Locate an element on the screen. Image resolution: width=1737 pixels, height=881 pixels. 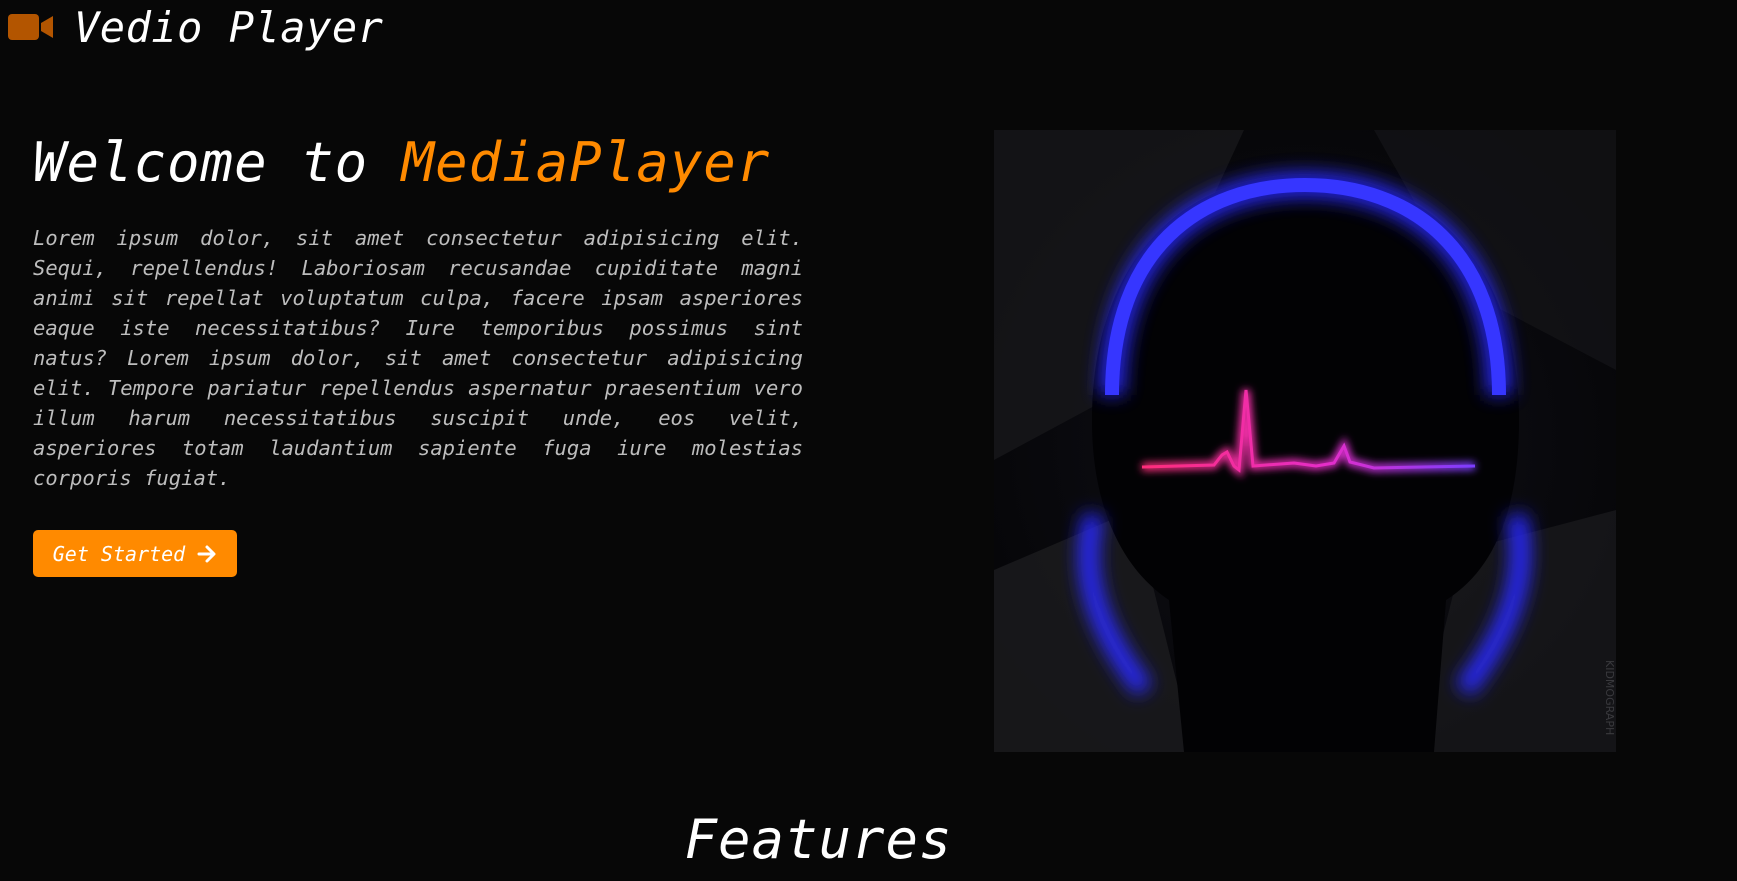
hero-title-prefix: Welcome to is located at coordinates (217, 162).